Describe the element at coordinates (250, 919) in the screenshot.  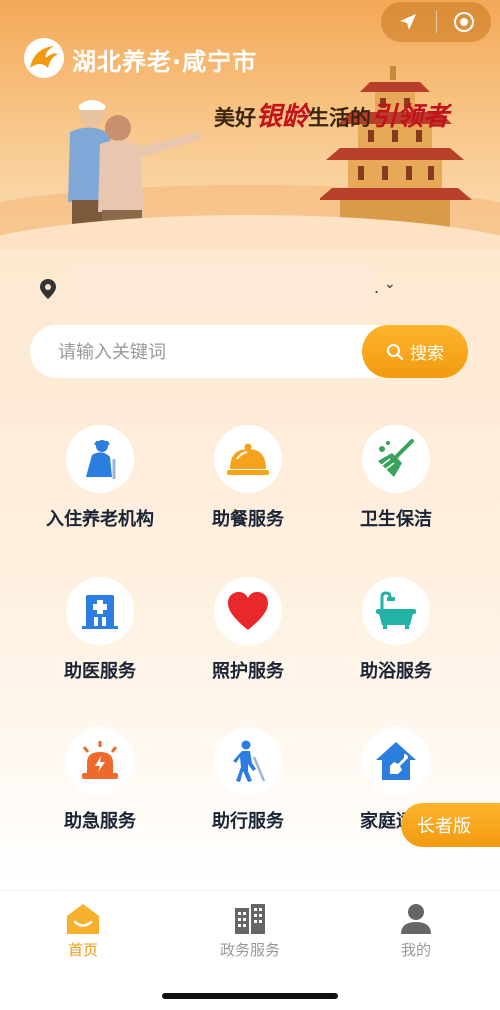
I see `building-icon` at that location.